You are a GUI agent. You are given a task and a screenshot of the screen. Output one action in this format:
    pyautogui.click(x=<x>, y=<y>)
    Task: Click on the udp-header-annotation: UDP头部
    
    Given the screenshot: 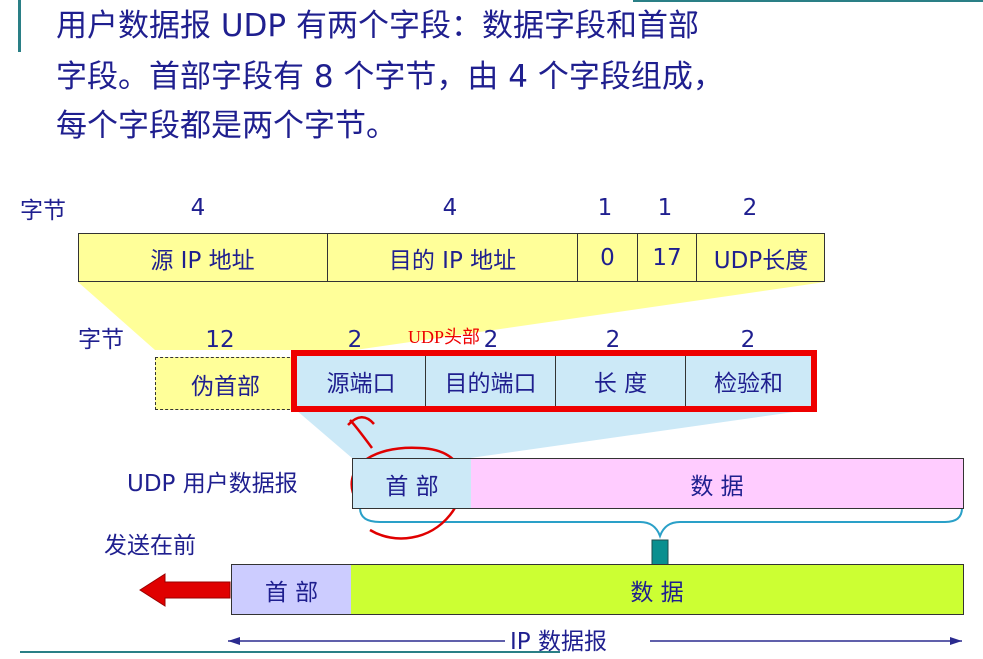 What is the action you would take?
    pyautogui.click(x=444, y=337)
    